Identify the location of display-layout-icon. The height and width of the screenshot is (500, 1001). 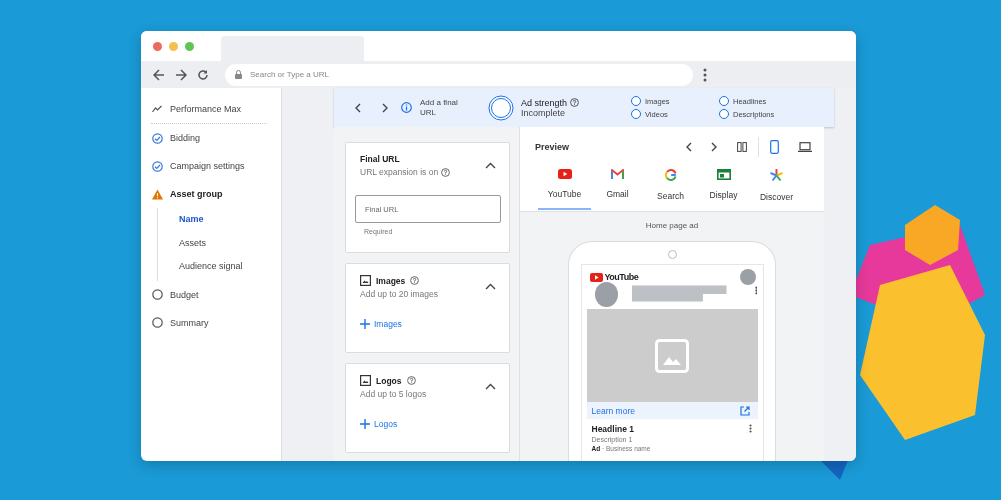
(723, 174).